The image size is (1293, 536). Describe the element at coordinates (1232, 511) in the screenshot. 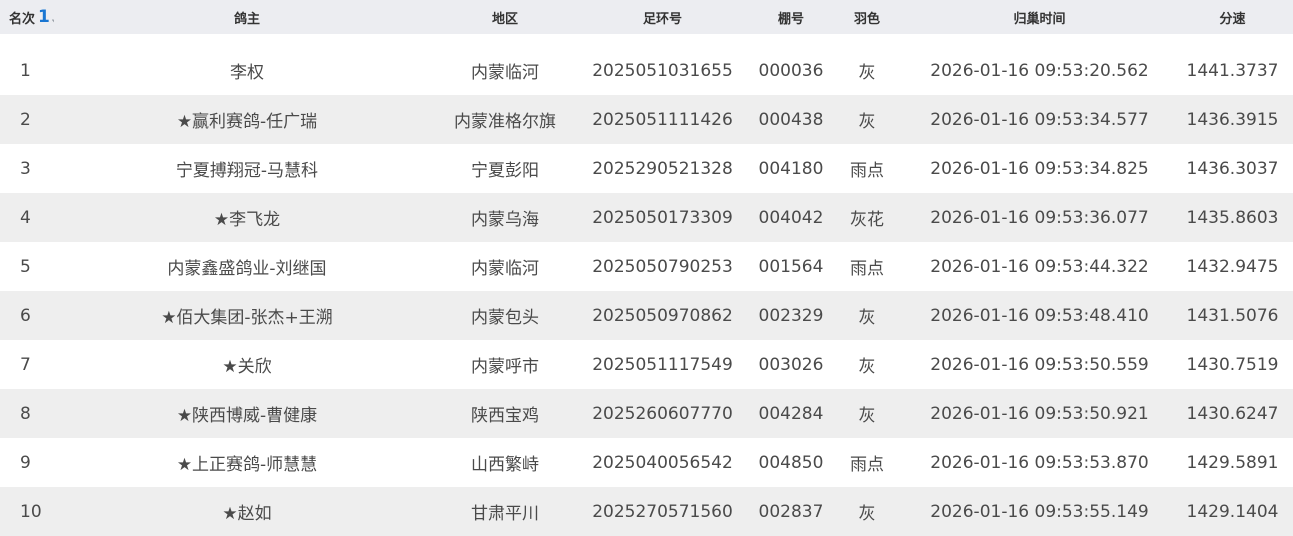

I see `speed-cell: 1429.1404` at that location.